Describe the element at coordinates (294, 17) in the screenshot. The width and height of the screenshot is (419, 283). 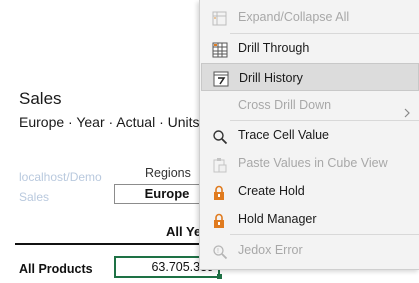
I see `menu-item-label: Expand/Collapse All` at that location.